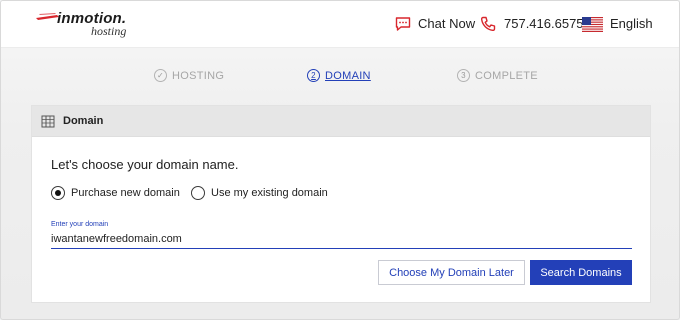 Image resolution: width=680 pixels, height=320 pixels. What do you see at coordinates (145, 164) in the screenshot?
I see `domain-question: Let's choose your domain name.` at bounding box center [145, 164].